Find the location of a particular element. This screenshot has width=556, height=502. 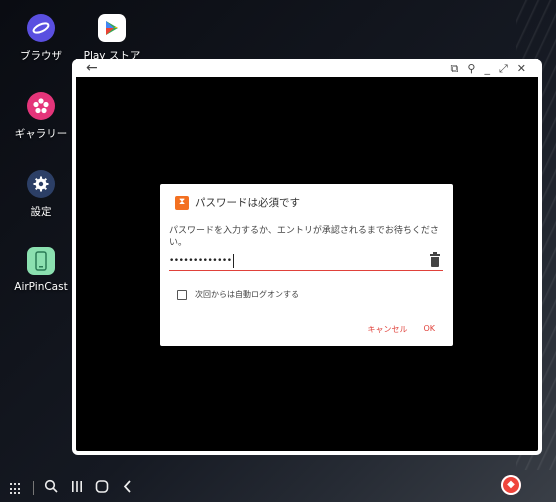

dialog-message: パスワードを入力するか、エントリが承認されるまでお待ちください。 is located at coordinates (304, 237).